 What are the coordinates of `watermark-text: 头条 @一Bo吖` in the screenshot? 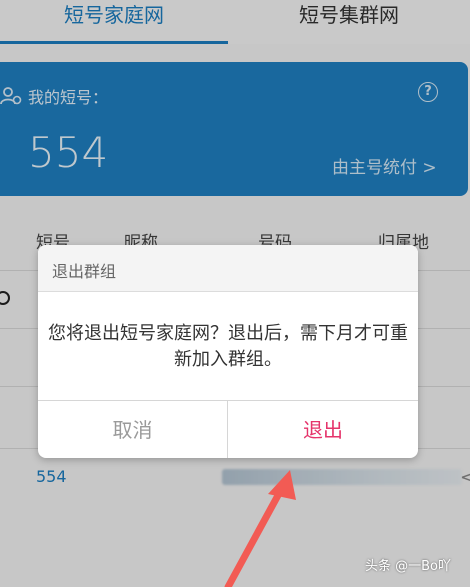 It's located at (408, 566).